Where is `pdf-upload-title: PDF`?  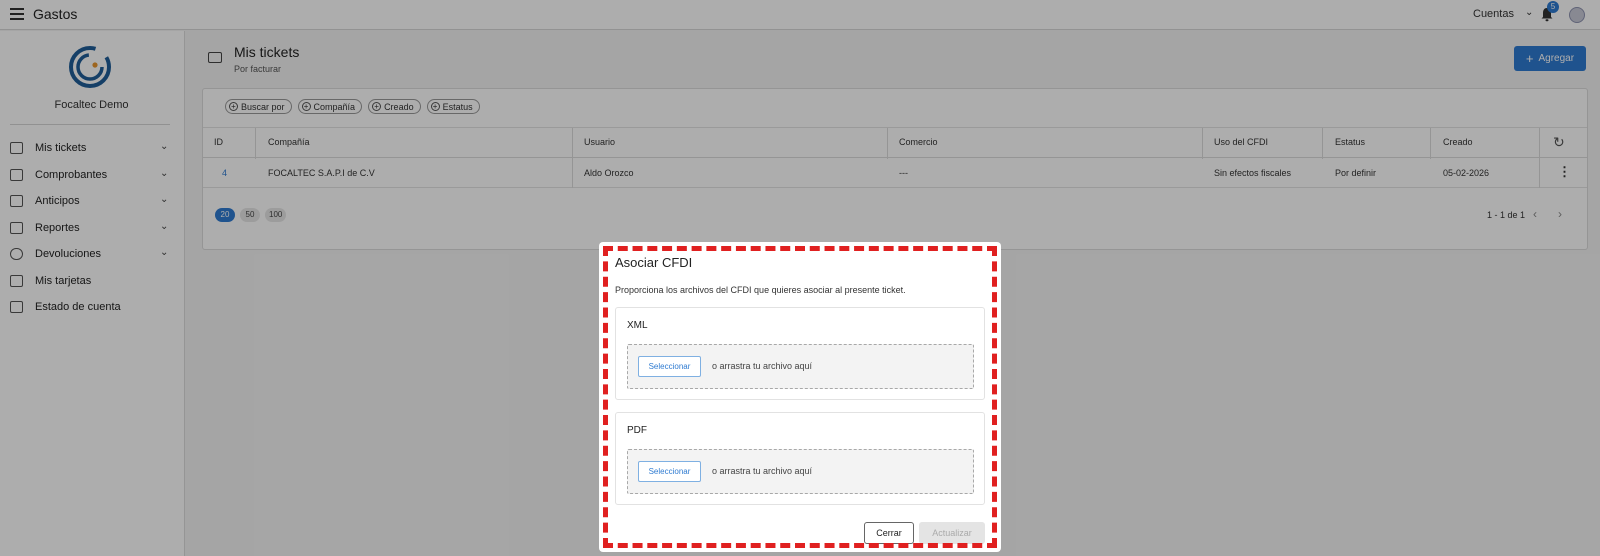
pdf-upload-title: PDF is located at coordinates (637, 430).